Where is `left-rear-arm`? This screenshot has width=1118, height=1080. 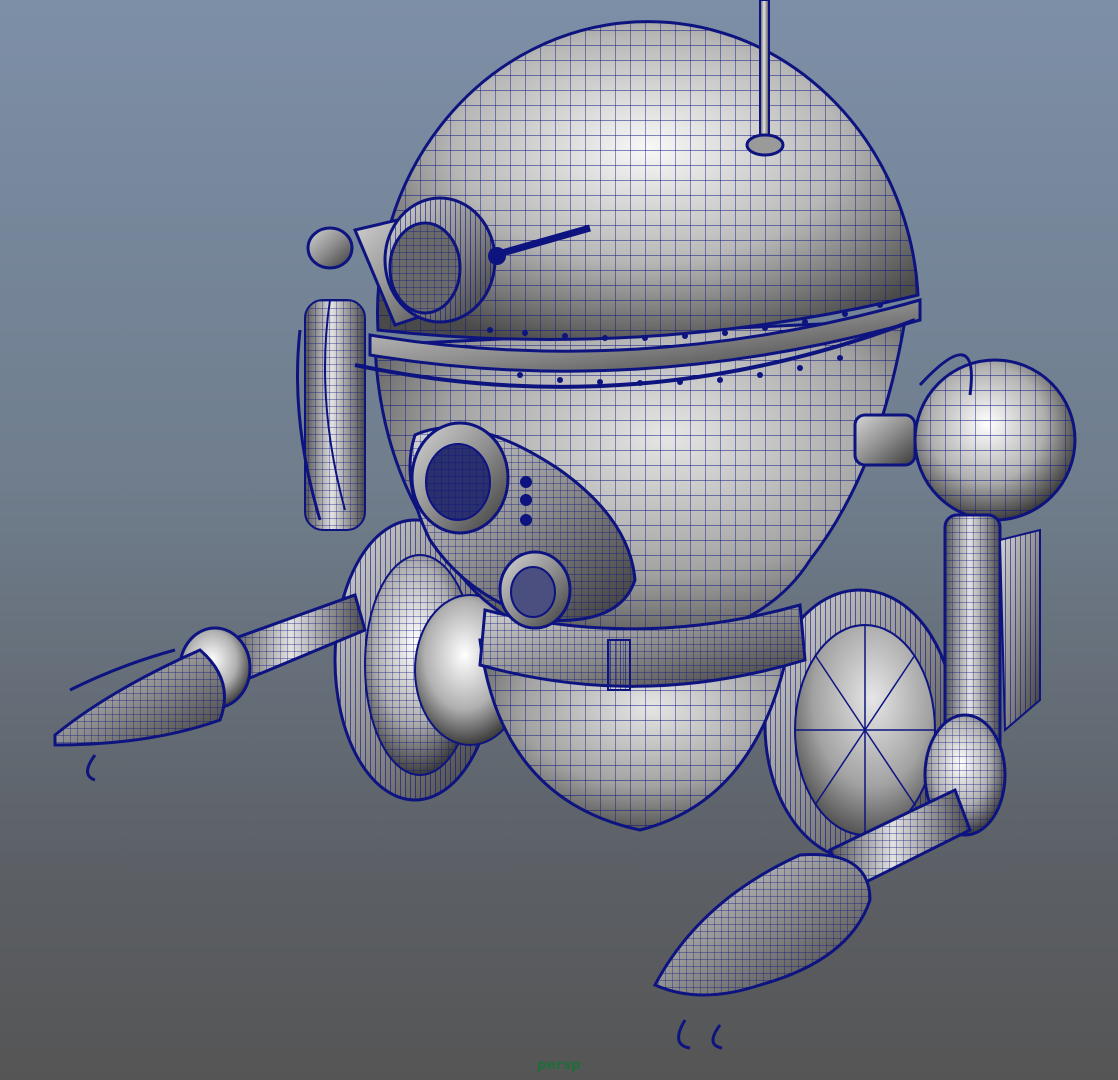 left-rear-arm is located at coordinates (331, 415).